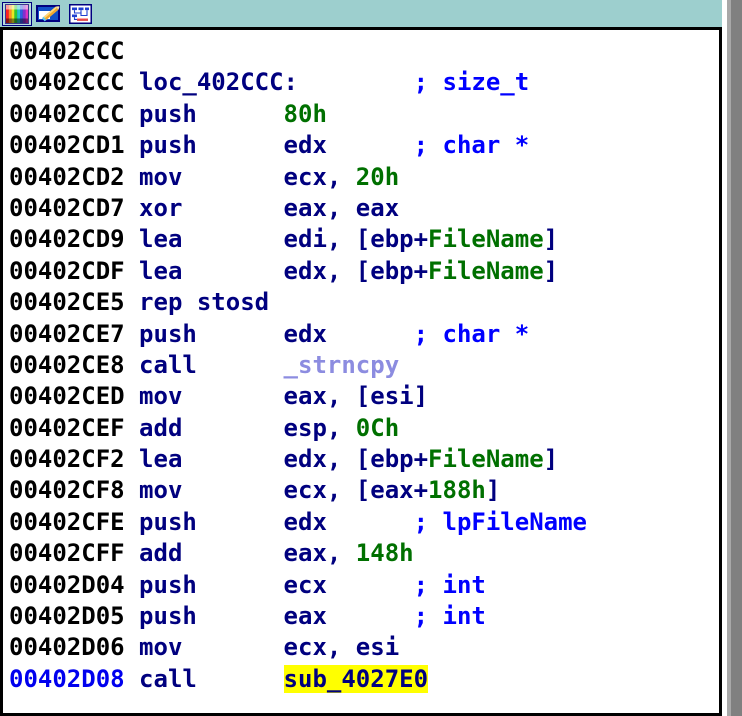  What do you see at coordinates (211, 207) in the screenshot?
I see `instruction-mnemonic: xor` at bounding box center [211, 207].